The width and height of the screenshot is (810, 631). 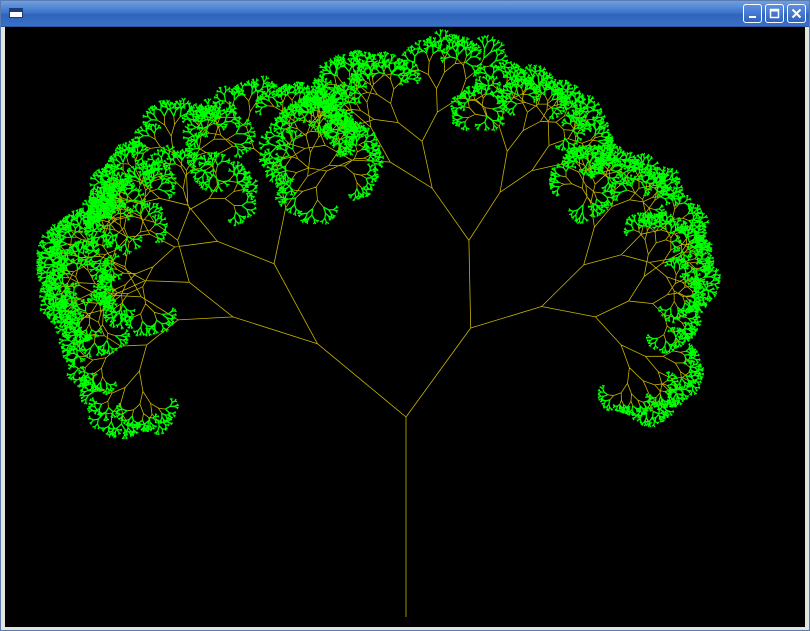 I want to click on title-bar, so click(x=405, y=14).